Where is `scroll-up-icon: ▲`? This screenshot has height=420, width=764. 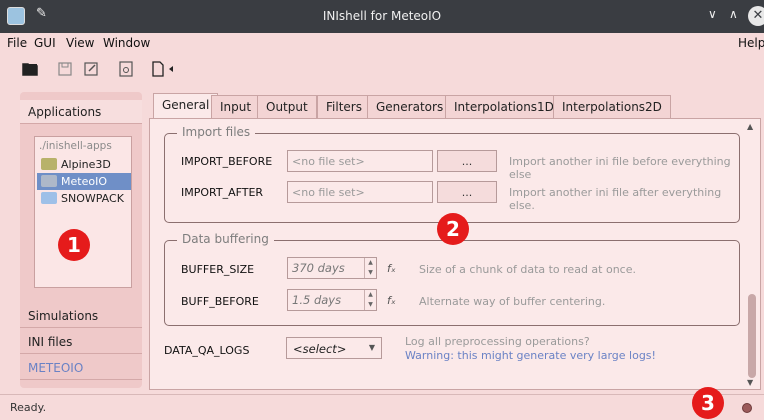 scroll-up-icon: ▲ is located at coordinates (750, 126).